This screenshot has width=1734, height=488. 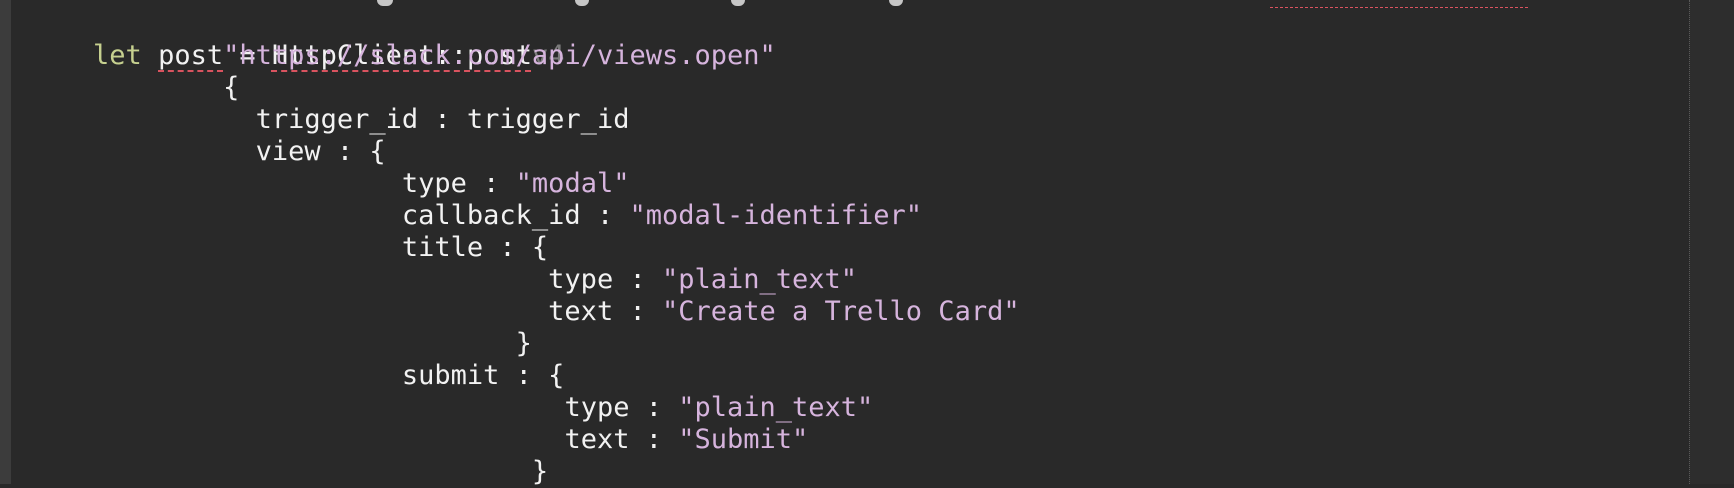 What do you see at coordinates (296, 376) in the screenshot?
I see `code-line-12: submit : {` at bounding box center [296, 376].